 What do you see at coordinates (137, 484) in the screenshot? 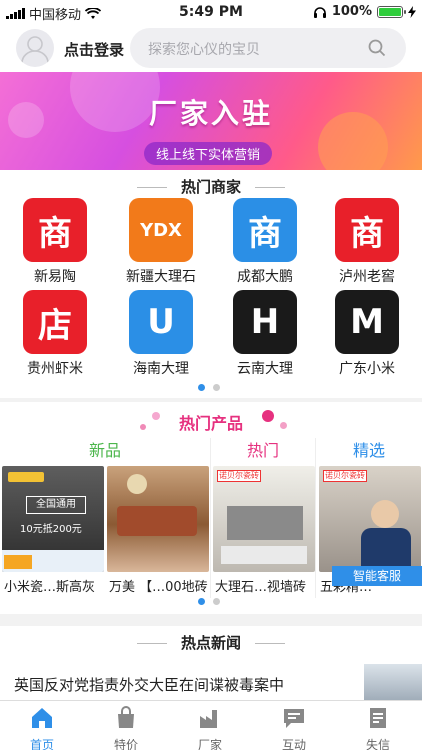
I see `lamp-shape` at bounding box center [137, 484].